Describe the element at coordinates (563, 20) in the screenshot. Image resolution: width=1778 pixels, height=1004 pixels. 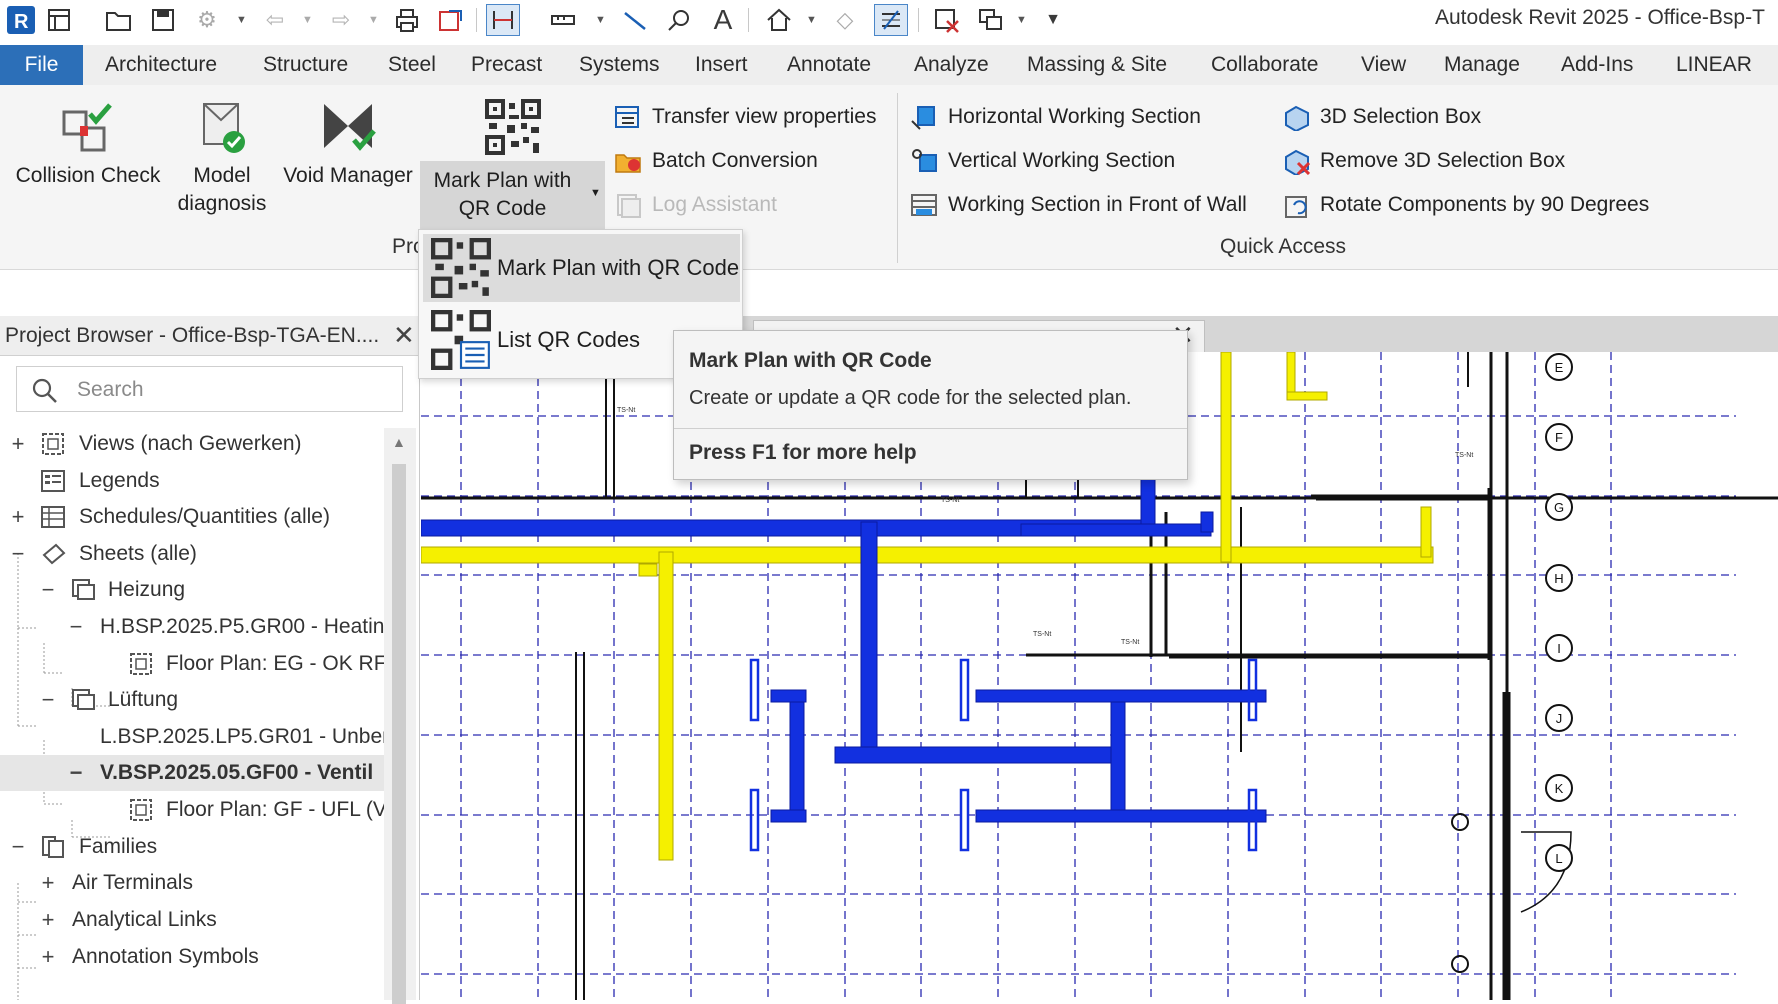
I see `dimension-icon` at that location.